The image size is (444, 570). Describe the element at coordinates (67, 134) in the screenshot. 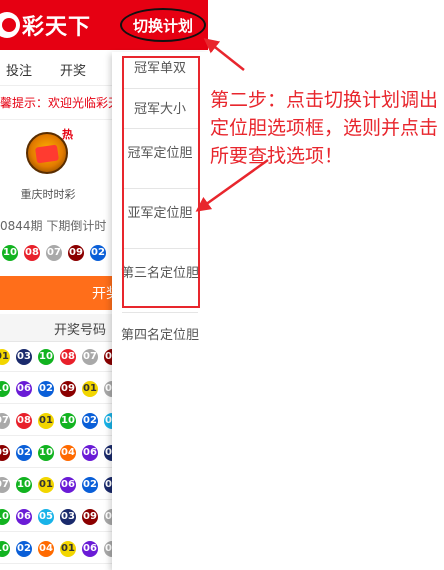

I see `hot-badge: 热` at that location.